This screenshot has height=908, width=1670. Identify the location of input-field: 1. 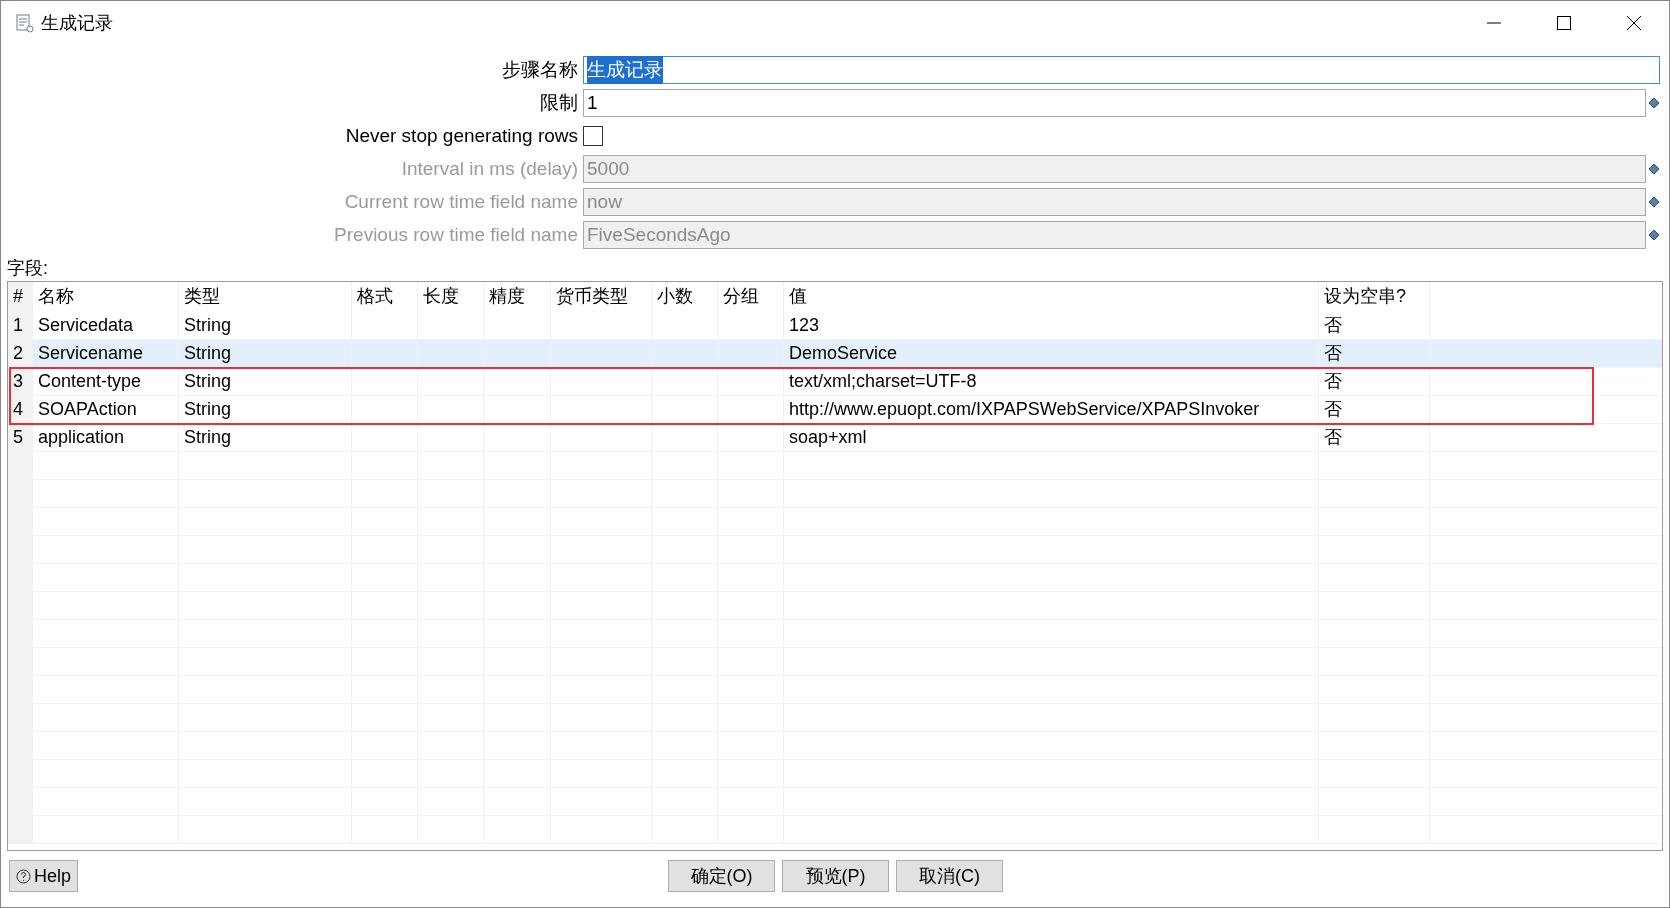
(1114, 103).